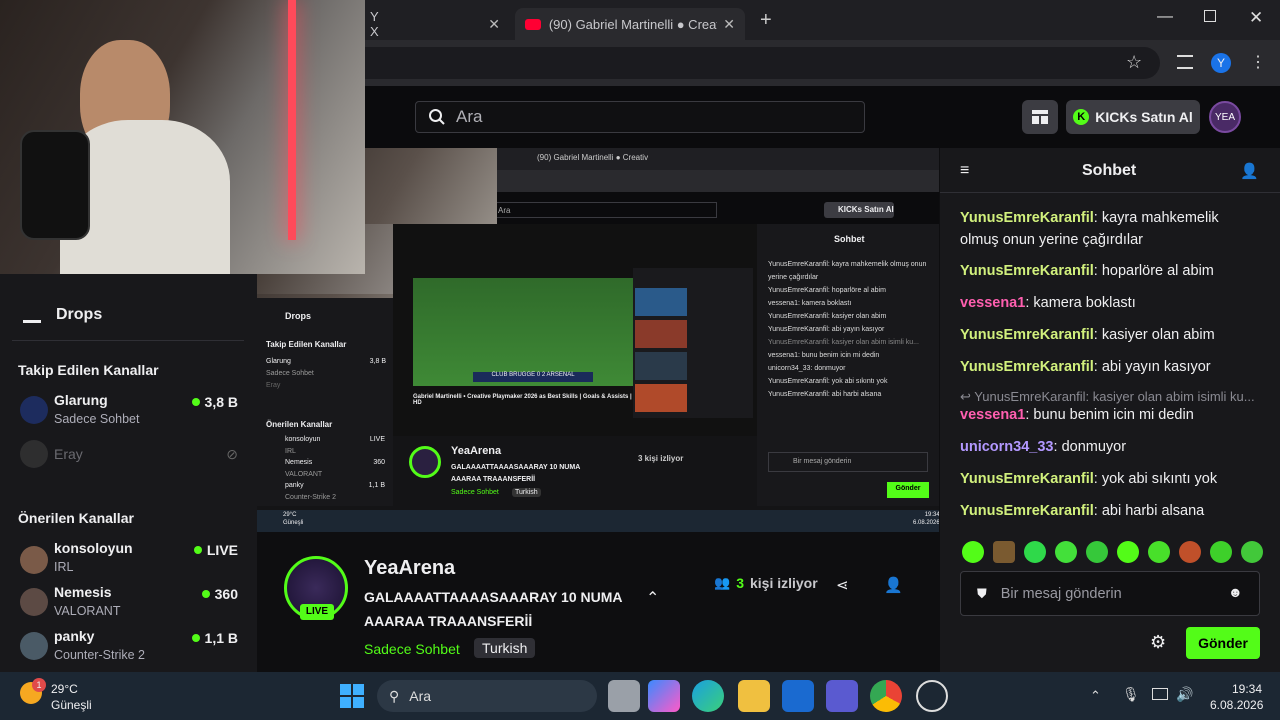  I want to click on followed-channel-glarung: Glarung Sadece Sohbet 3,8 B, so click(133, 410).